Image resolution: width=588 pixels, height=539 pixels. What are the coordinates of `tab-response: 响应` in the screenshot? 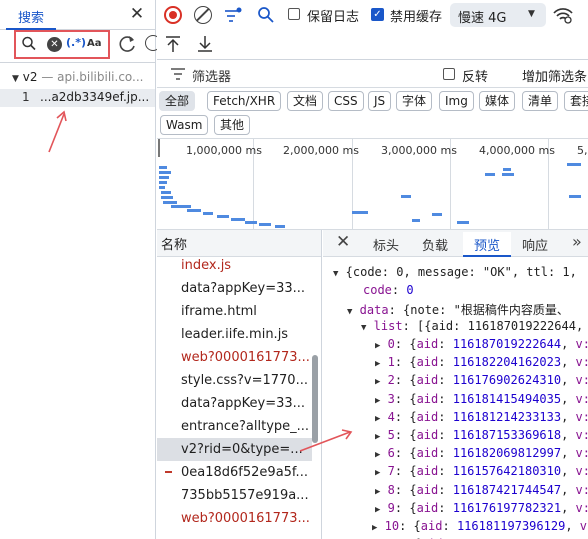 It's located at (535, 244).